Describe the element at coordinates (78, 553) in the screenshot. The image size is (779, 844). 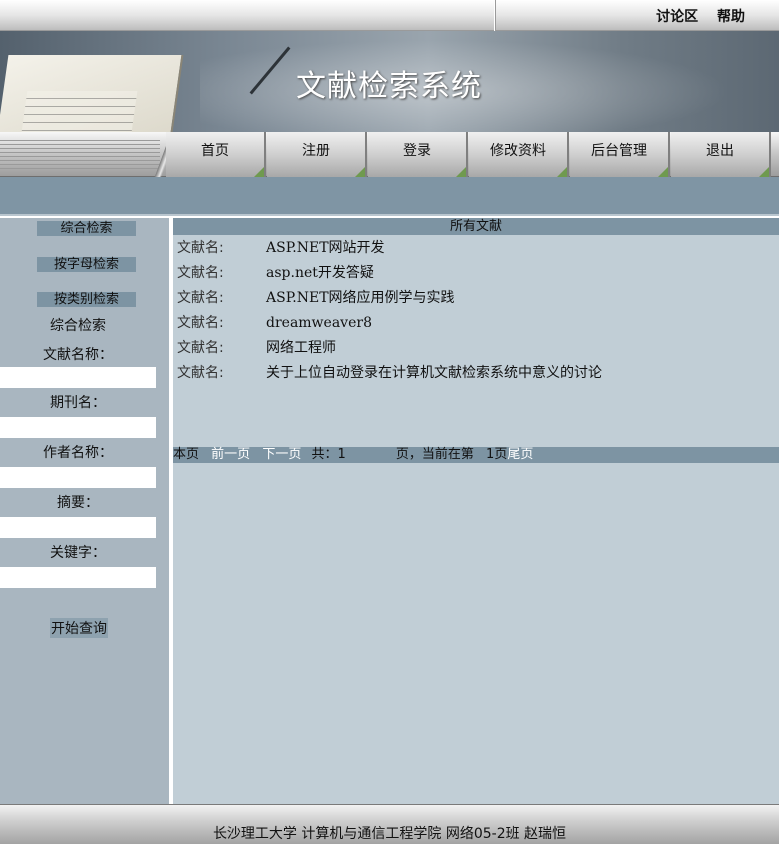
I see `keyword-field-label: 关键字：` at that location.